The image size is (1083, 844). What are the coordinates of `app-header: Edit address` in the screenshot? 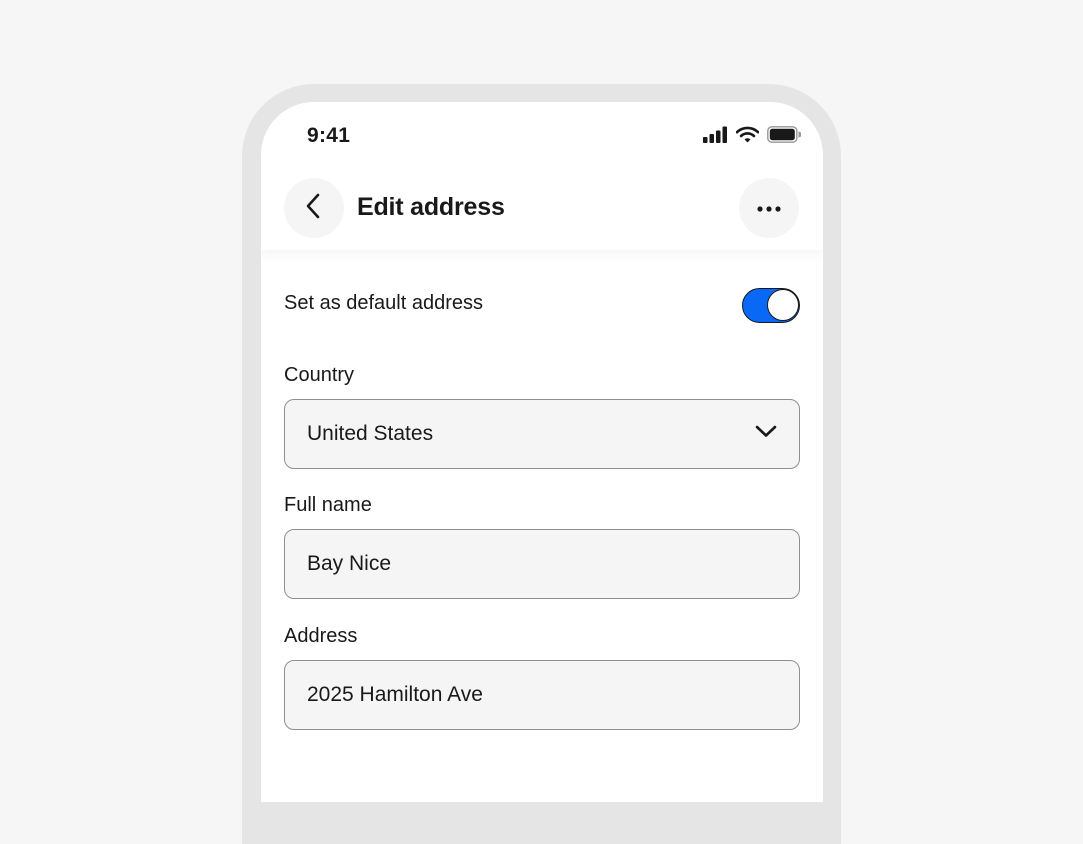 It's located at (542, 209).